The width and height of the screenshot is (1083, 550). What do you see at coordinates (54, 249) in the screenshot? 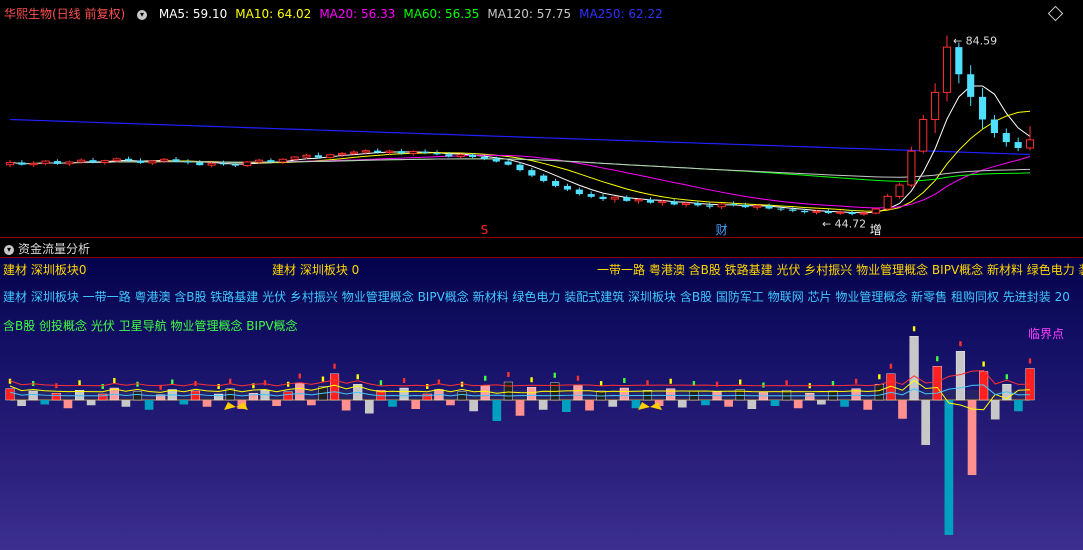
I see `flow-title-text: 资金流量分析` at bounding box center [54, 249].